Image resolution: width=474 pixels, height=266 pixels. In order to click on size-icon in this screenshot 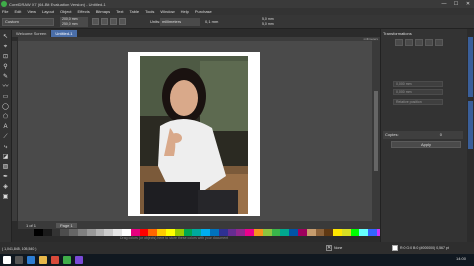, I will do `click(429, 42)`.